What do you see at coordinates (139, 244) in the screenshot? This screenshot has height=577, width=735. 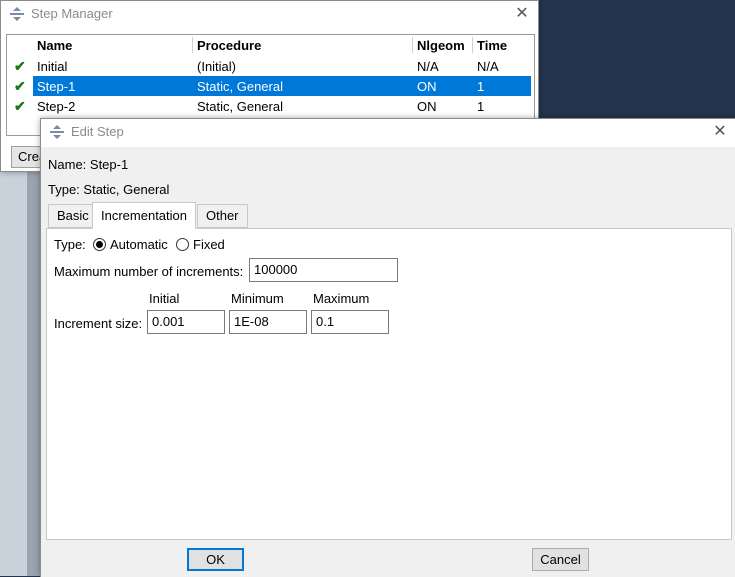 I see `radio-automatic-label: Automatic` at bounding box center [139, 244].